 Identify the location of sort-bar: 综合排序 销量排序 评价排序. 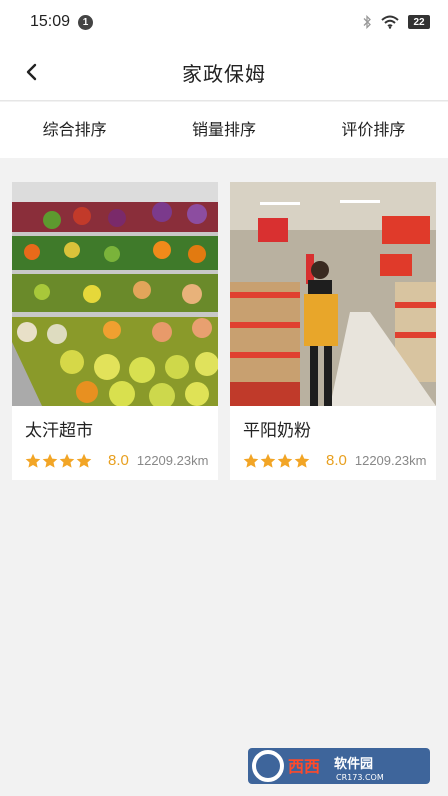
(224, 130).